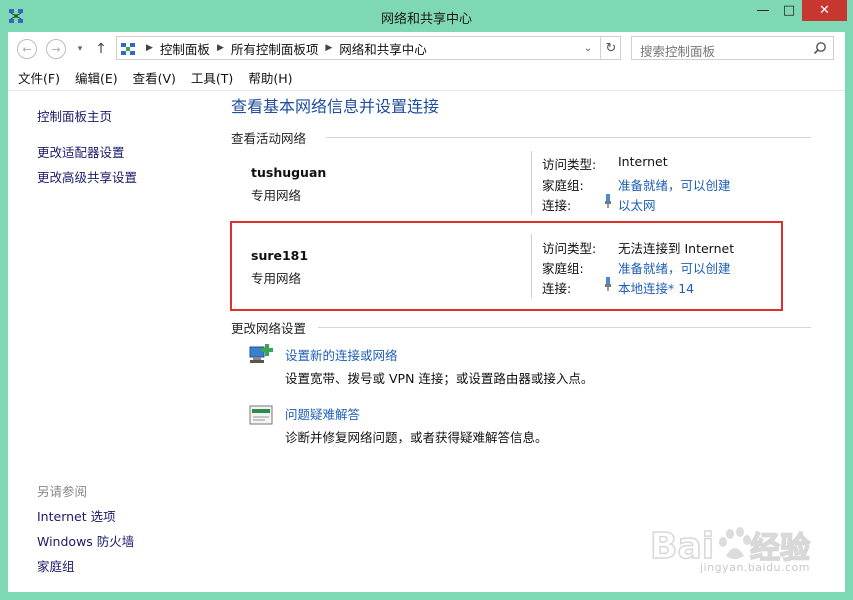  Describe the element at coordinates (732, 48) in the screenshot. I see `search-input: 搜索控制面板` at that location.